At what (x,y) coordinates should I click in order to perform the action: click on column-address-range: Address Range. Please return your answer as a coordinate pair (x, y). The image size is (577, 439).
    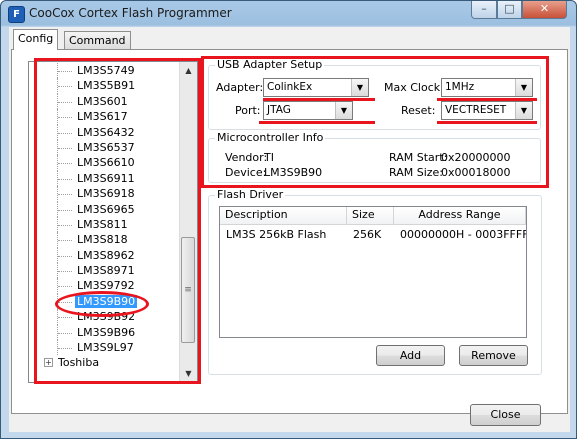
    Looking at the image, I should click on (460, 215).